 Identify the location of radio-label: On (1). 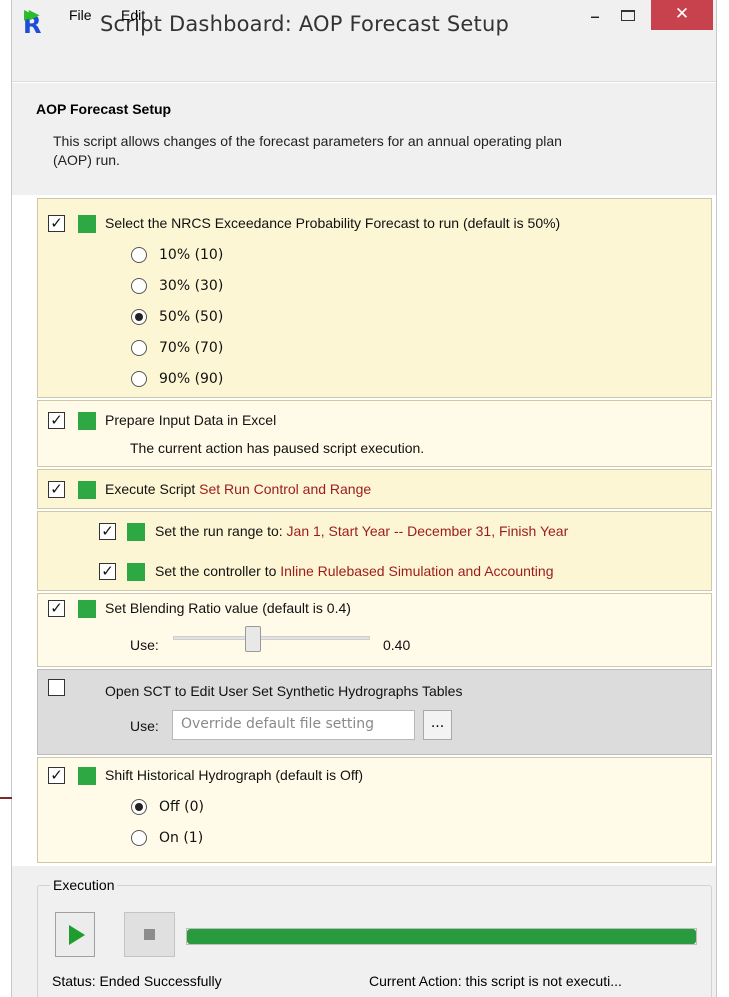
(181, 838).